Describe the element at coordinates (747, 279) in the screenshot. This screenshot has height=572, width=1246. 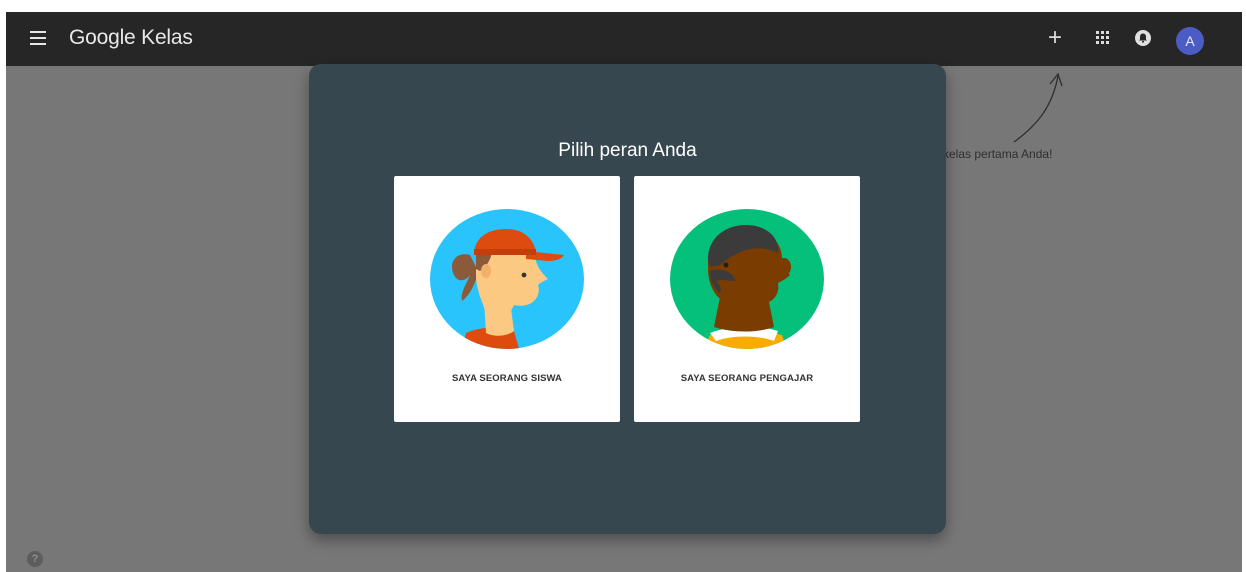
I see `teacher-avatar-illustration` at that location.